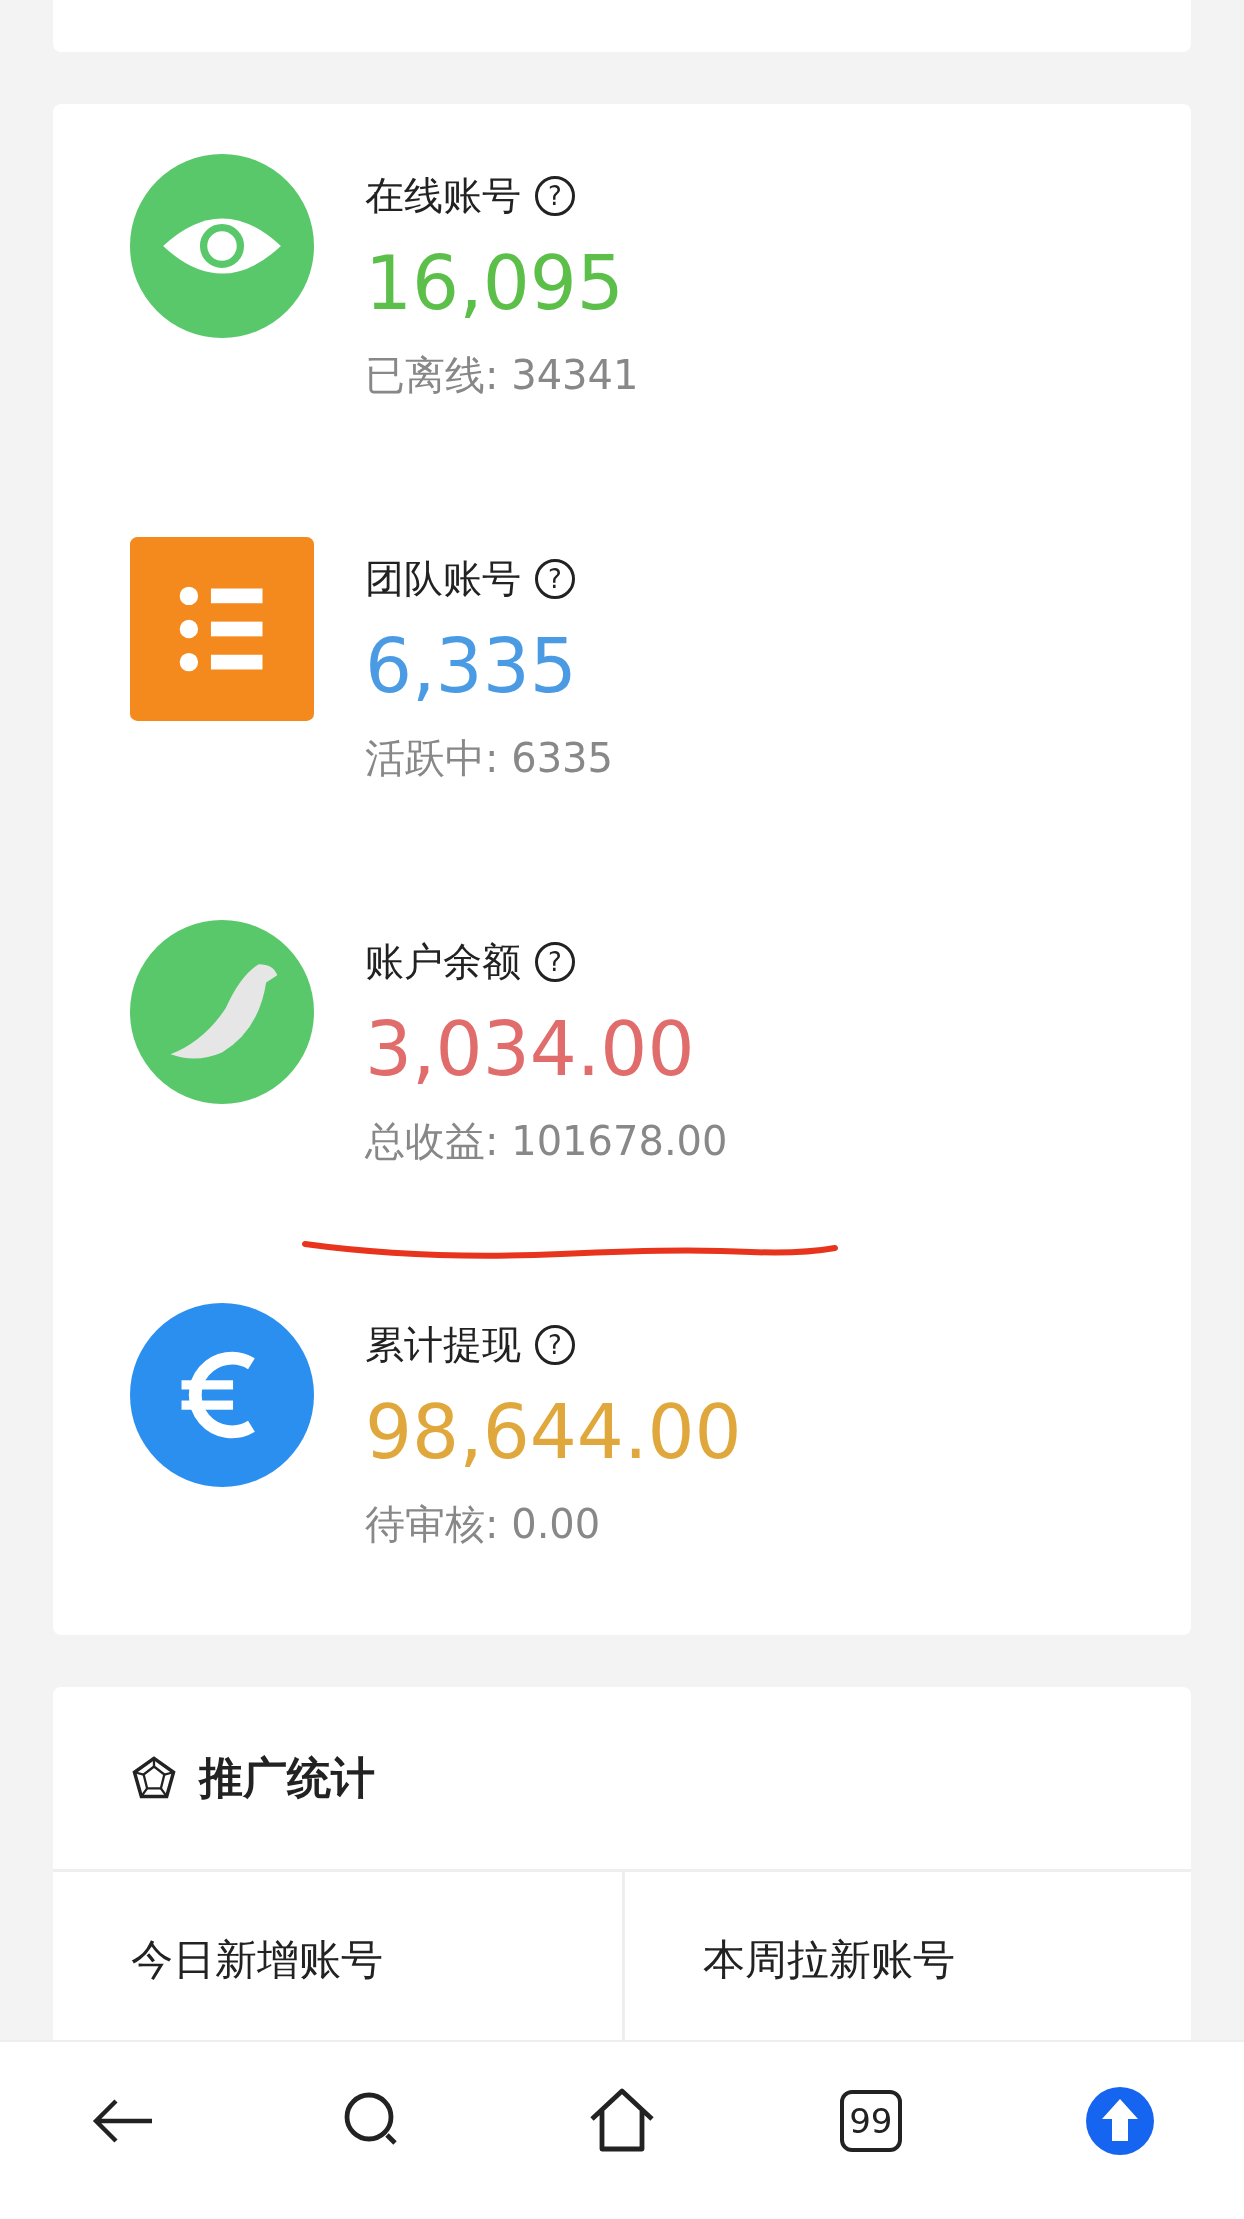 The image size is (1244, 2219). Describe the element at coordinates (553, 1432) in the screenshot. I see `stat-value: 98,644.00` at that location.